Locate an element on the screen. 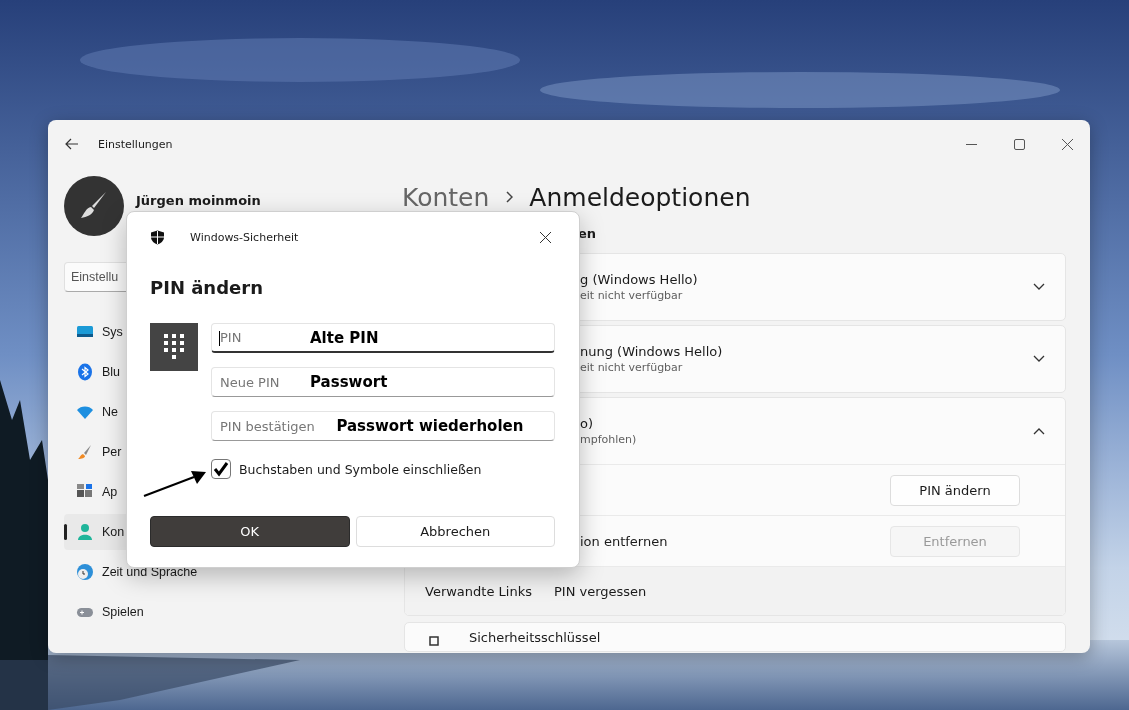 The image size is (1129, 710). page-title: Anmeldeoptionen is located at coordinates (640, 197).